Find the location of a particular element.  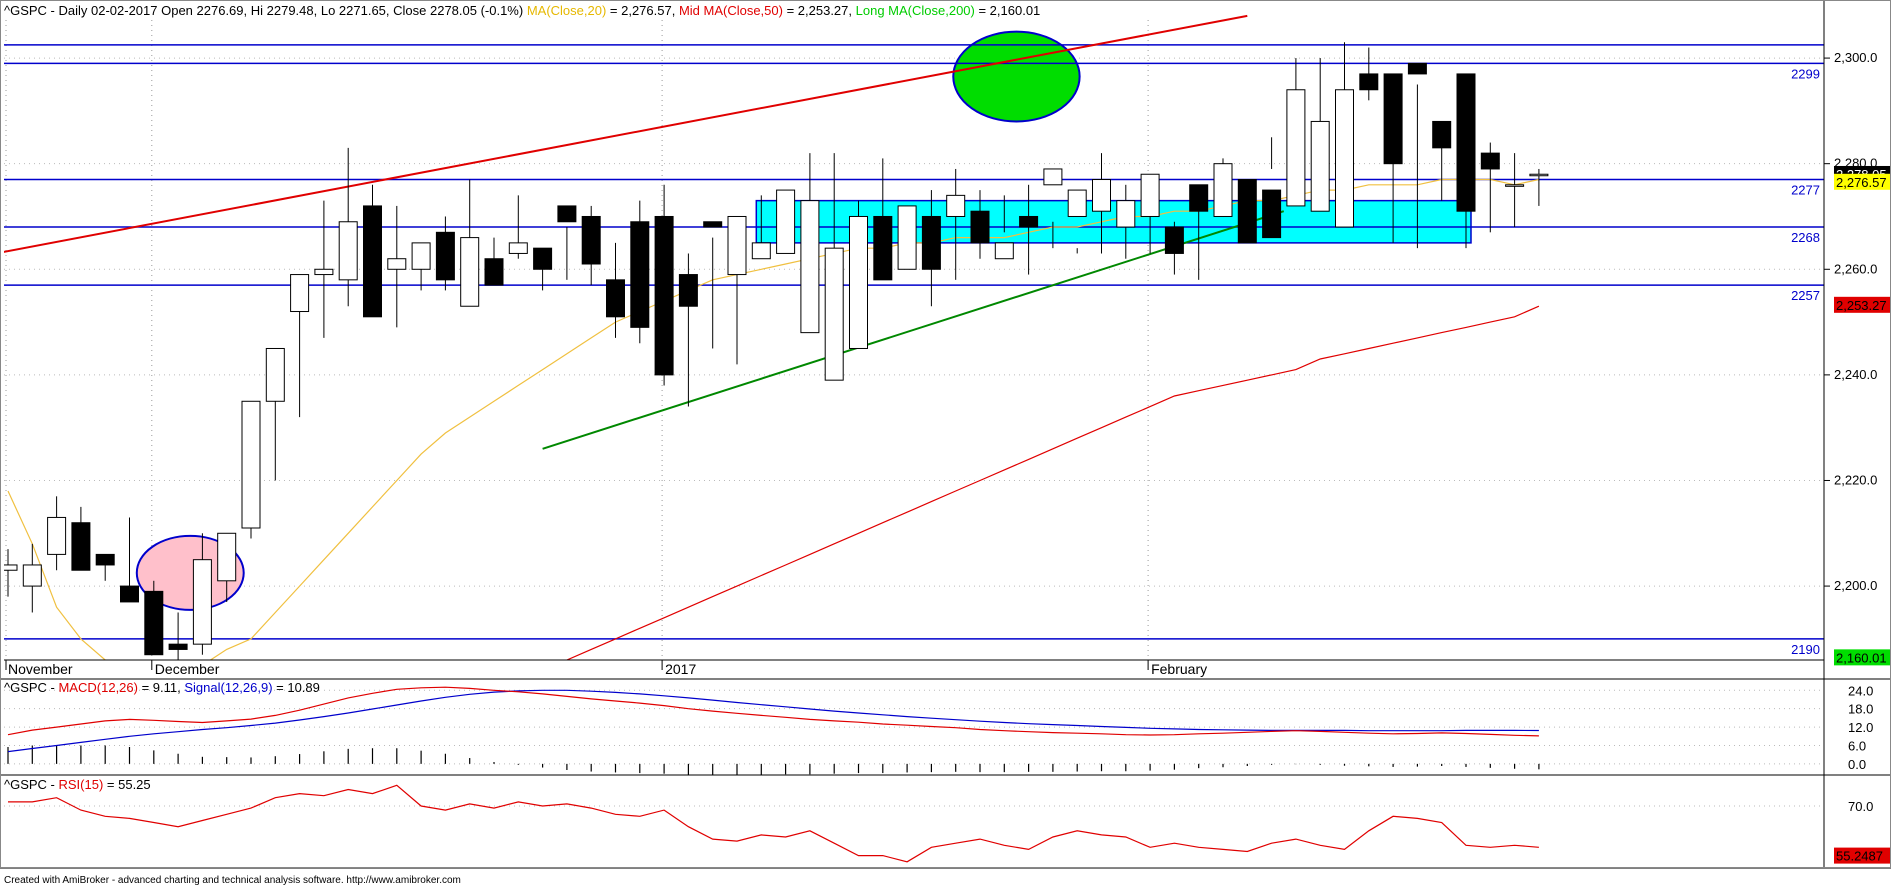

level-label: 2190 is located at coordinates (1805, 649).